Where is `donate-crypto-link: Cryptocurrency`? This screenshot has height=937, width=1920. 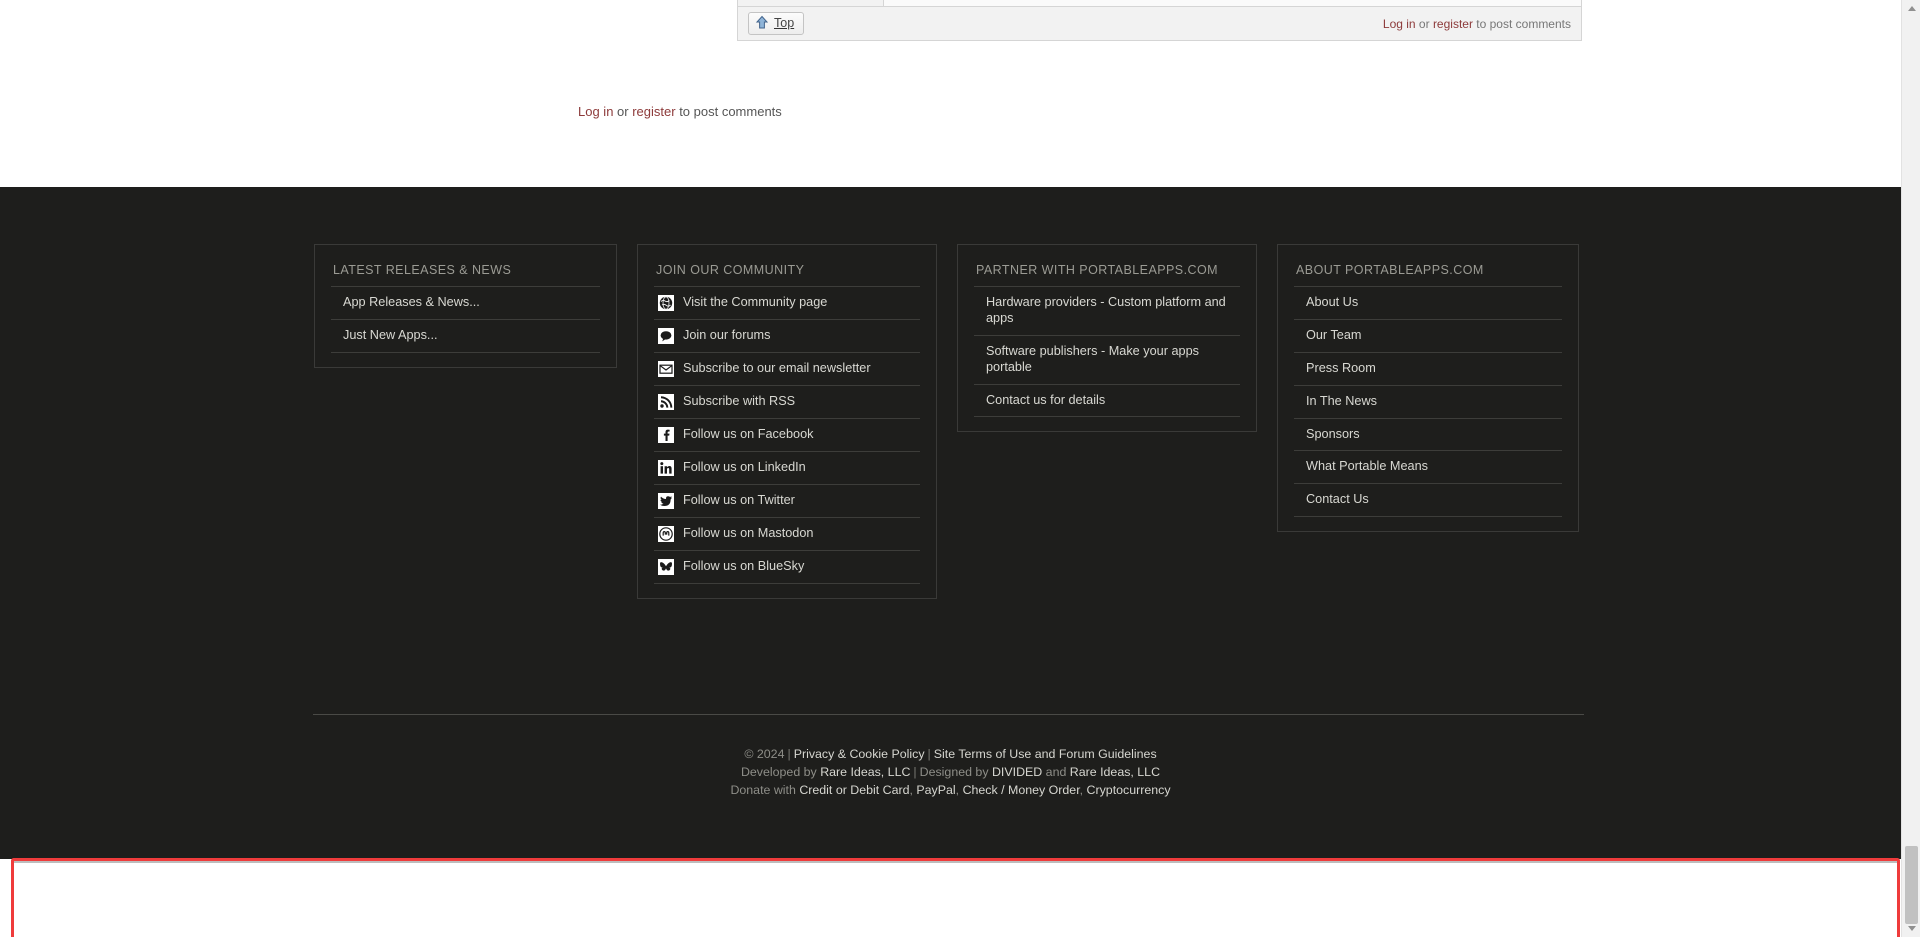
donate-crypto-link: Cryptocurrency is located at coordinates (1129, 790).